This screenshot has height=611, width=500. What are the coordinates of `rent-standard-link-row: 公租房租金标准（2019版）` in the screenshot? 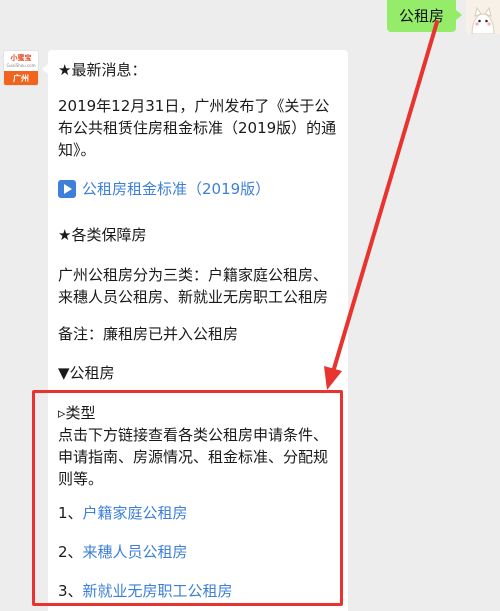 It's located at (198, 189).